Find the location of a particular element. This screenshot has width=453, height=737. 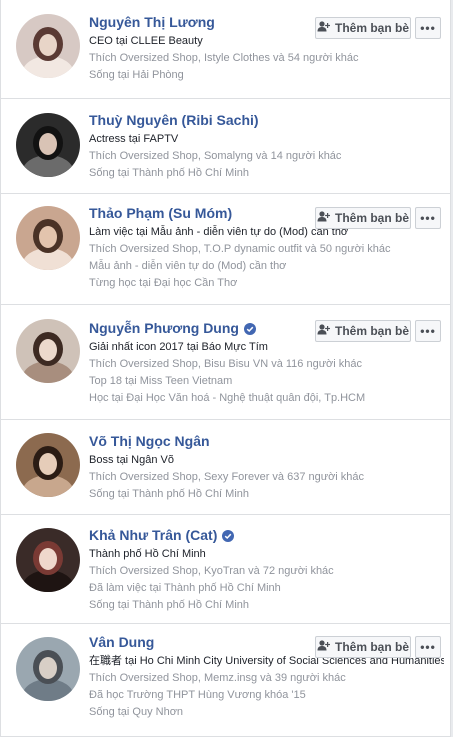

person-detail-line: Mẫu ảnh - diễn viên tự do (Mod) cần thơ is located at coordinates (188, 266).